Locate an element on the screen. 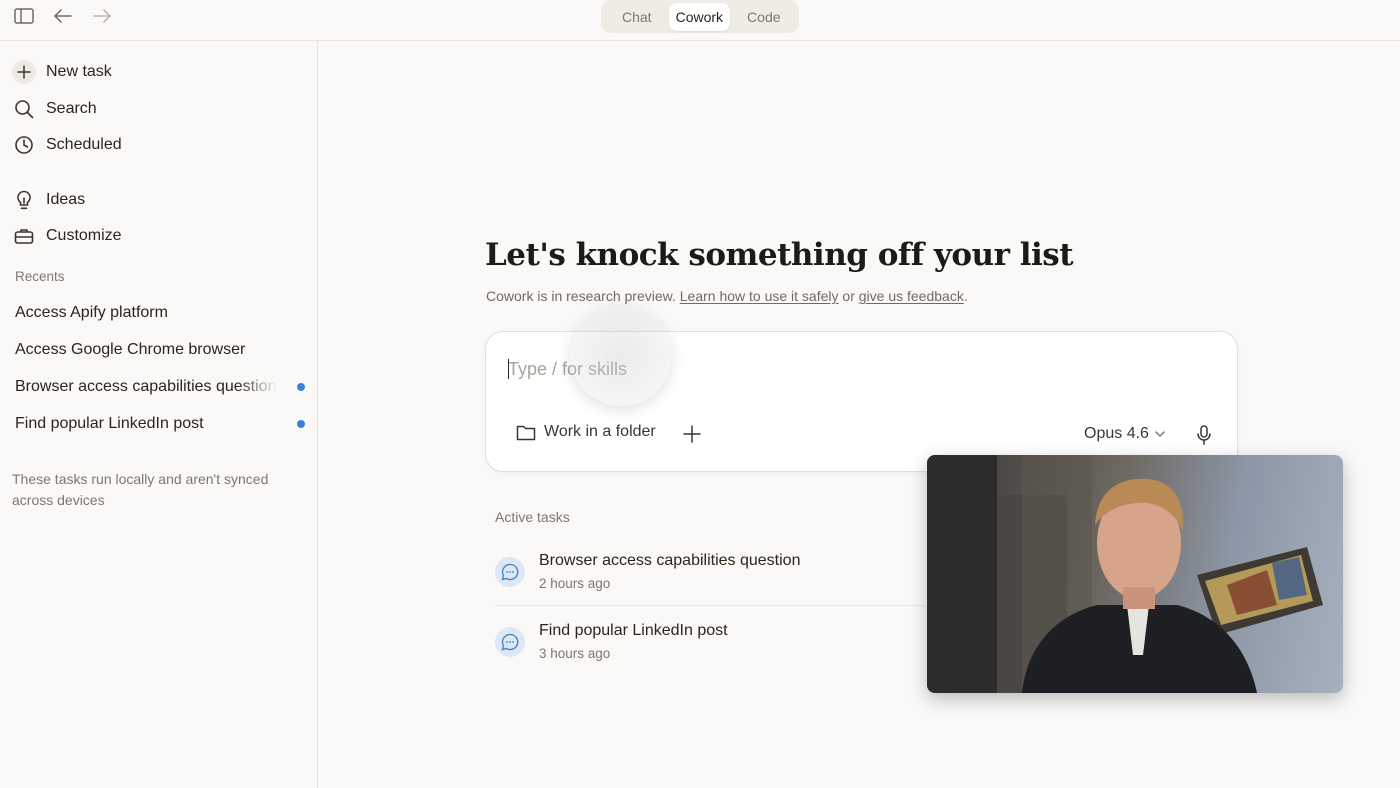  model-label: Opus 4.6 is located at coordinates (1116, 433).